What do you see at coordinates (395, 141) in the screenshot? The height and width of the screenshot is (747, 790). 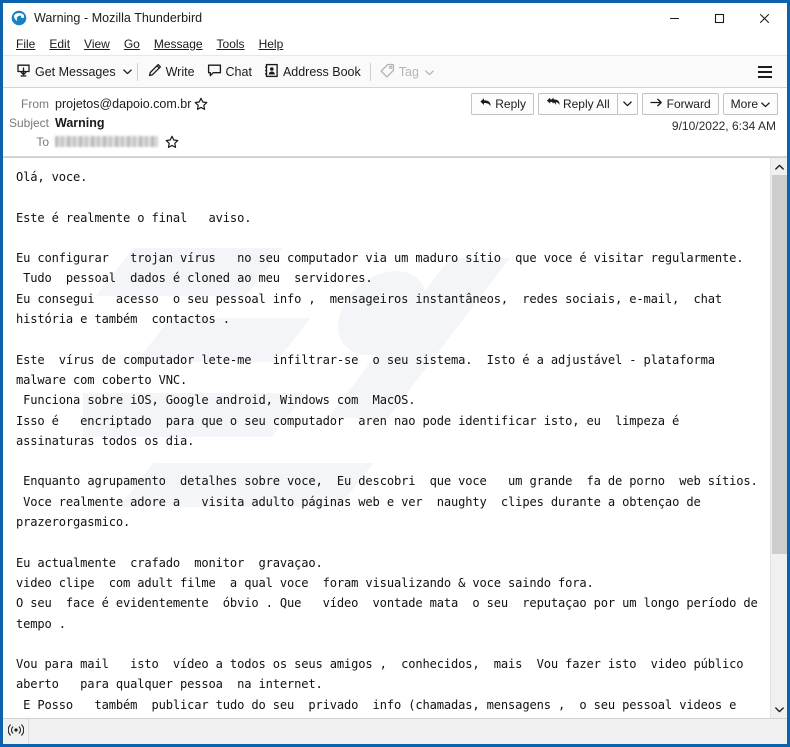 I see `to-row: To` at bounding box center [395, 141].